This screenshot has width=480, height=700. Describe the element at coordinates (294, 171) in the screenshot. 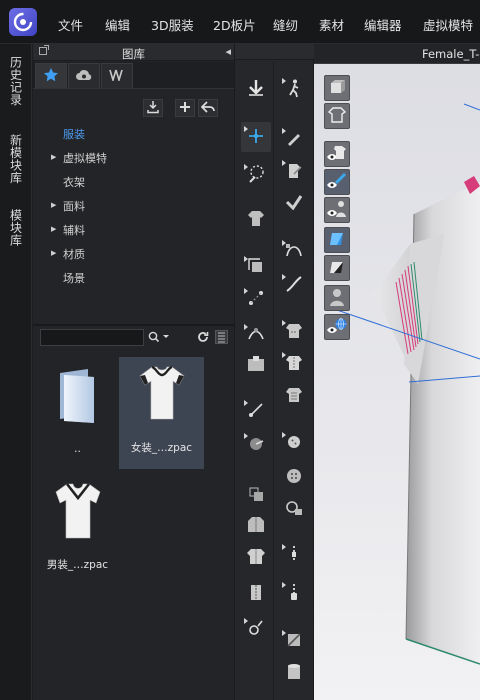

I see `edit-pattern-button` at that location.